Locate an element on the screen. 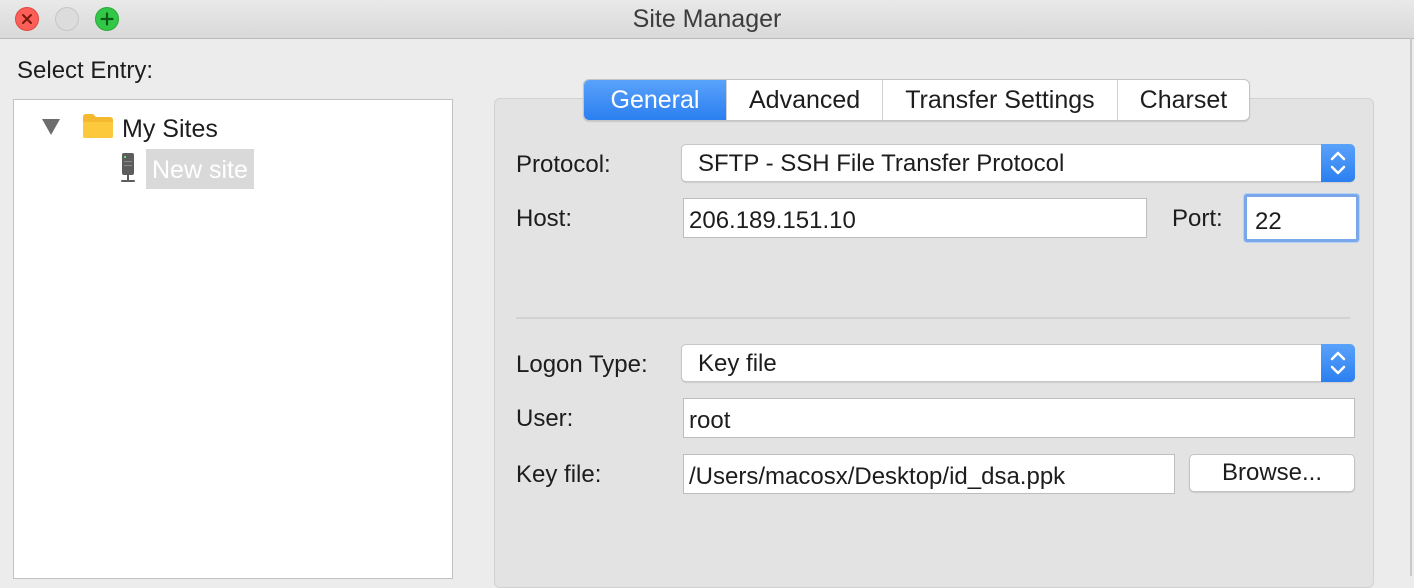  host-input: 206.189.151.10 is located at coordinates (915, 218).